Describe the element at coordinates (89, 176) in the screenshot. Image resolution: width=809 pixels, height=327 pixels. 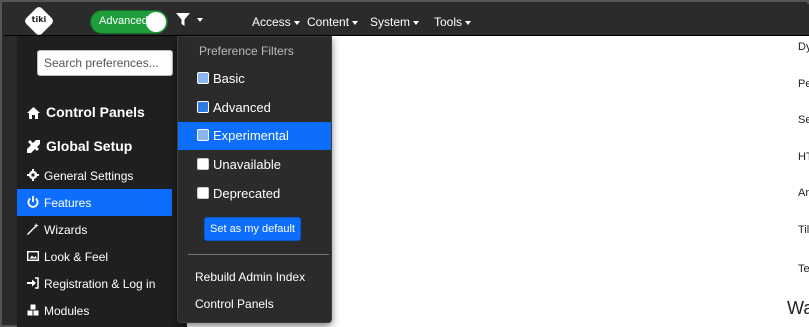
I see `sidebar-item-label: General Settings` at that location.